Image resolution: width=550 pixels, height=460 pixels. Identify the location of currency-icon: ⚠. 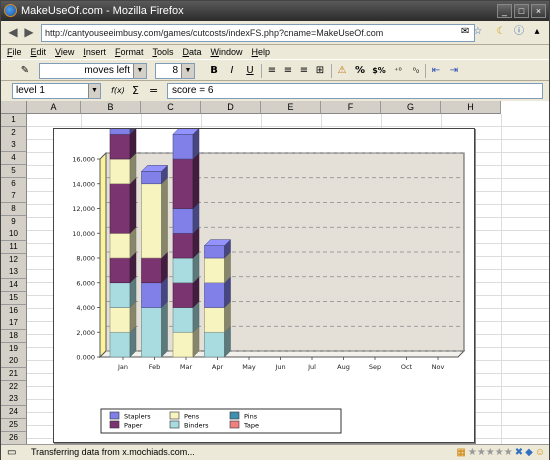
(342, 71).